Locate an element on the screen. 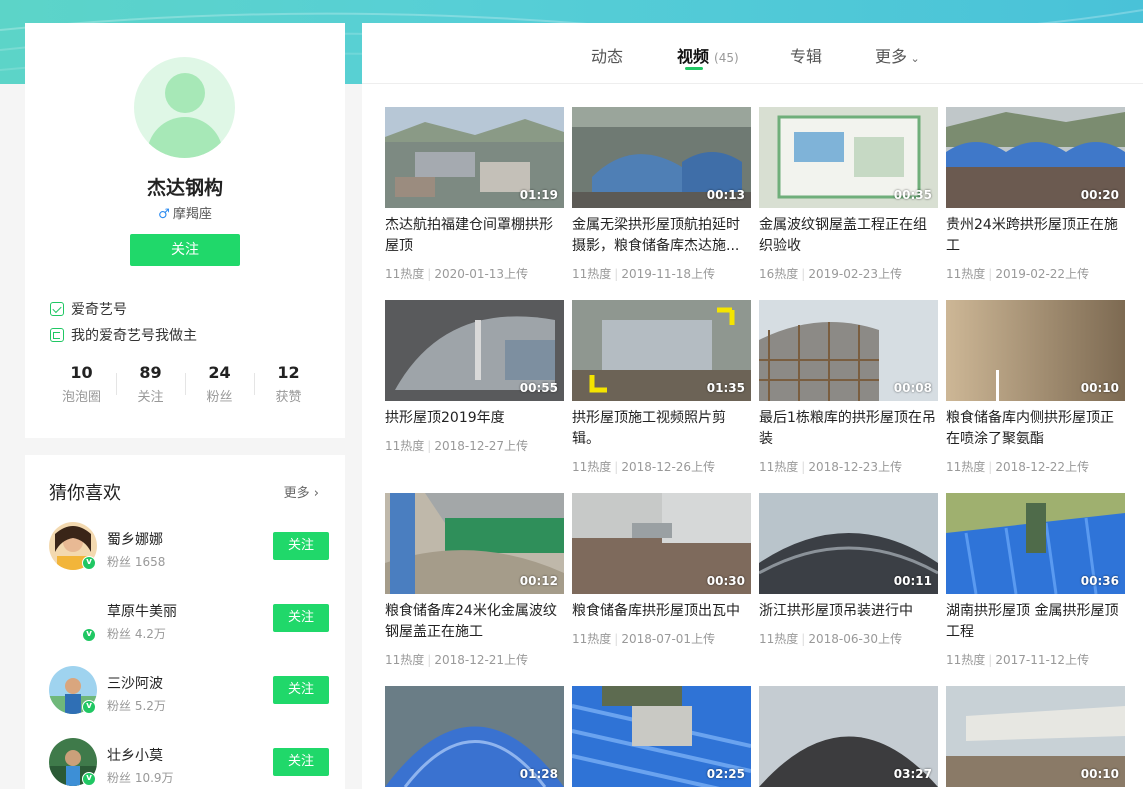 The height and width of the screenshot is (789, 1143). video-card: 00:55 拱形屋顶2019年度 11热度 | 2018-12-27上传 is located at coordinates (474, 377).